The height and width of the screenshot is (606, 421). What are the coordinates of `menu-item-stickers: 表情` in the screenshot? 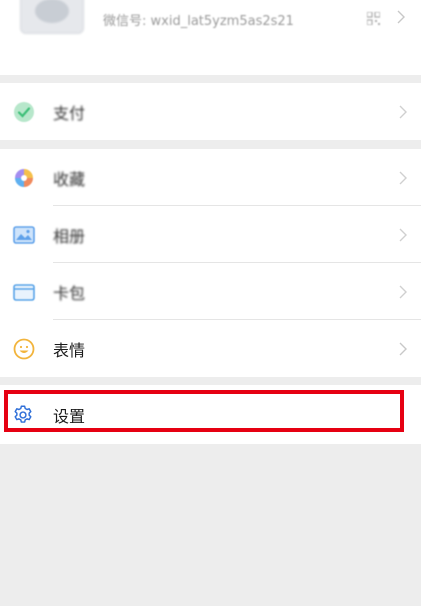 It's located at (210, 348).